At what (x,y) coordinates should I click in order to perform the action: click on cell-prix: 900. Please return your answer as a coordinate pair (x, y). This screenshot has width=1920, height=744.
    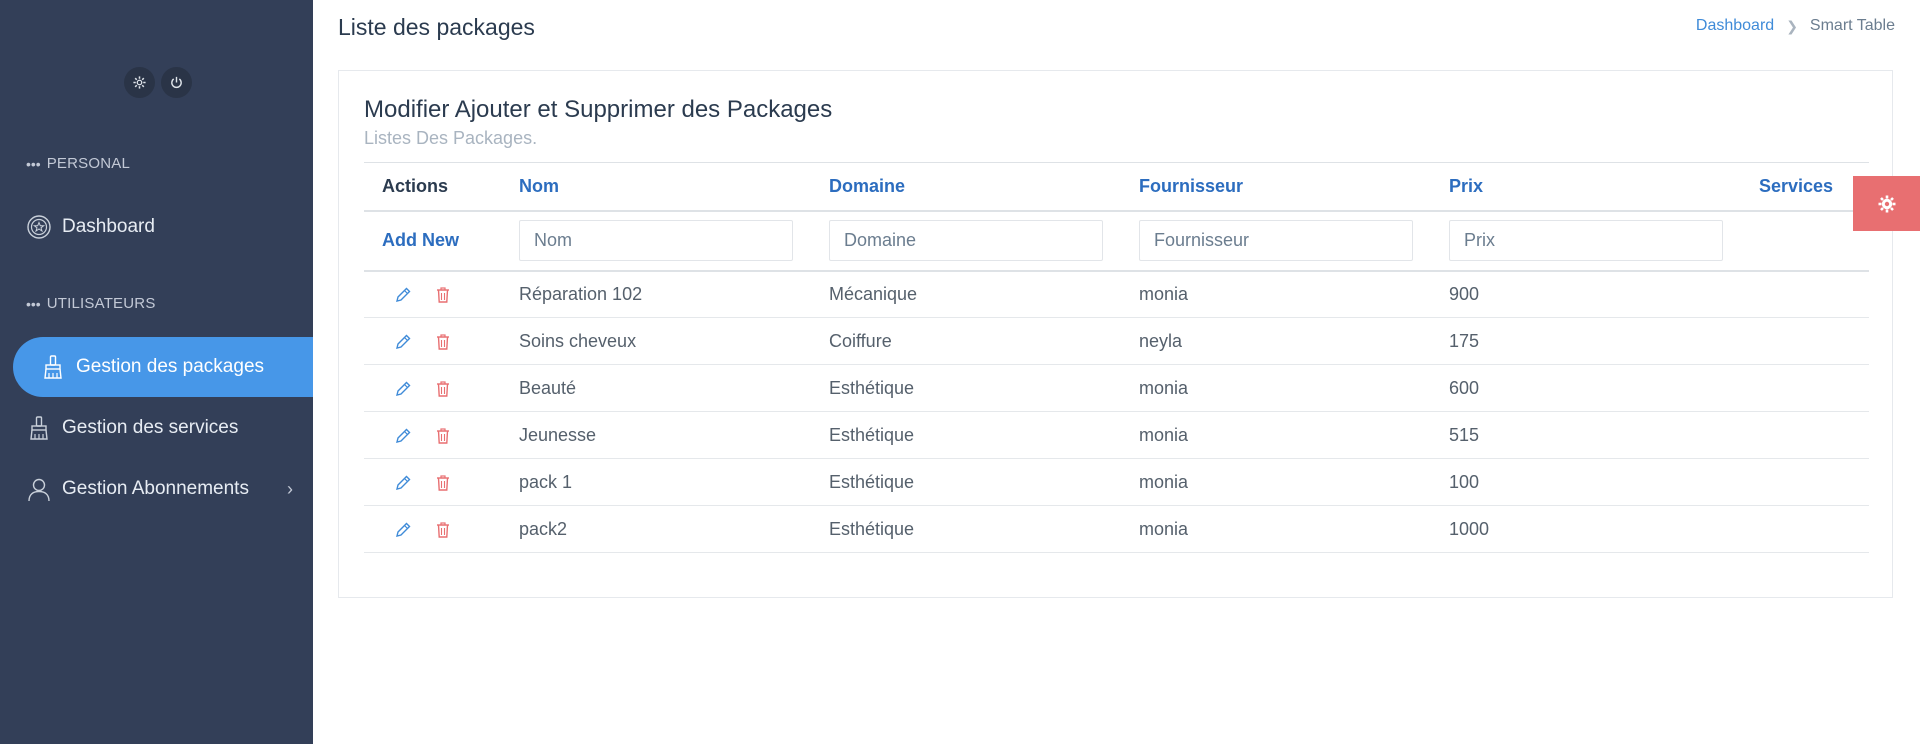
    Looking at the image, I should click on (1604, 294).